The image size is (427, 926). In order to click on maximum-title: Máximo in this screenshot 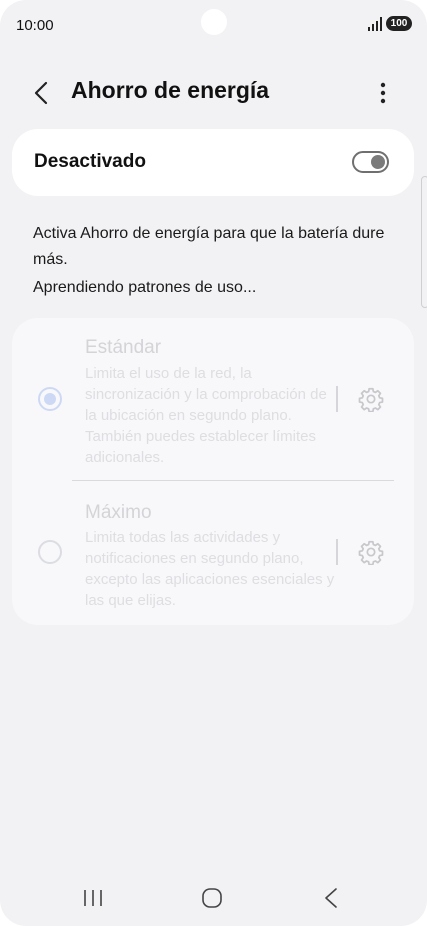, I will do `click(118, 512)`.